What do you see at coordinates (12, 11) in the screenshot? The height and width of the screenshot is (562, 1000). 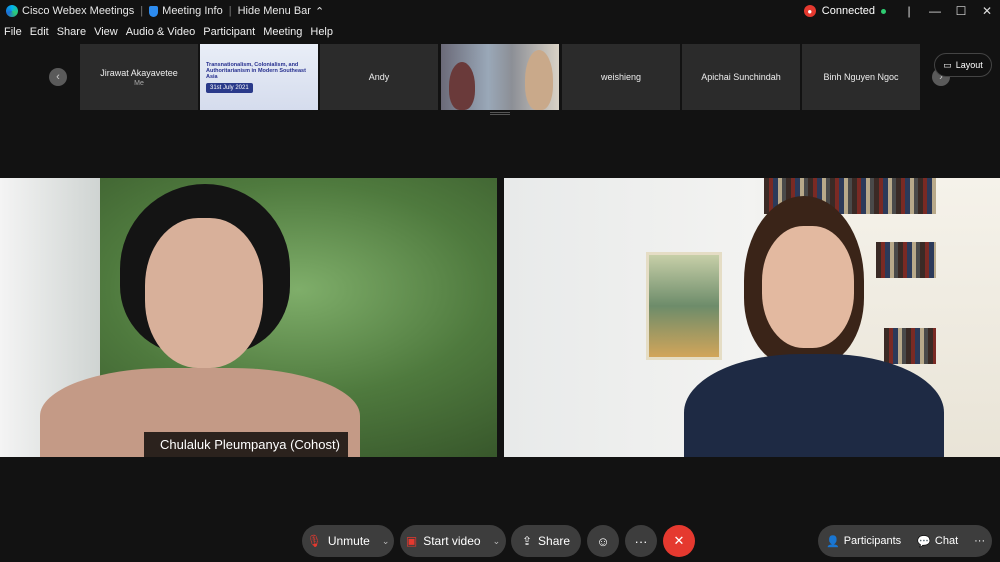 I see `webex-logo-icon` at bounding box center [12, 11].